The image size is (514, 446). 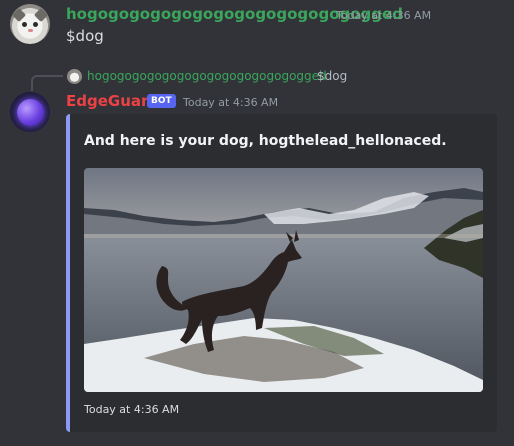 I want to click on reply-username: hogogogogogogogogogogogogogogged, so click(x=207, y=76).